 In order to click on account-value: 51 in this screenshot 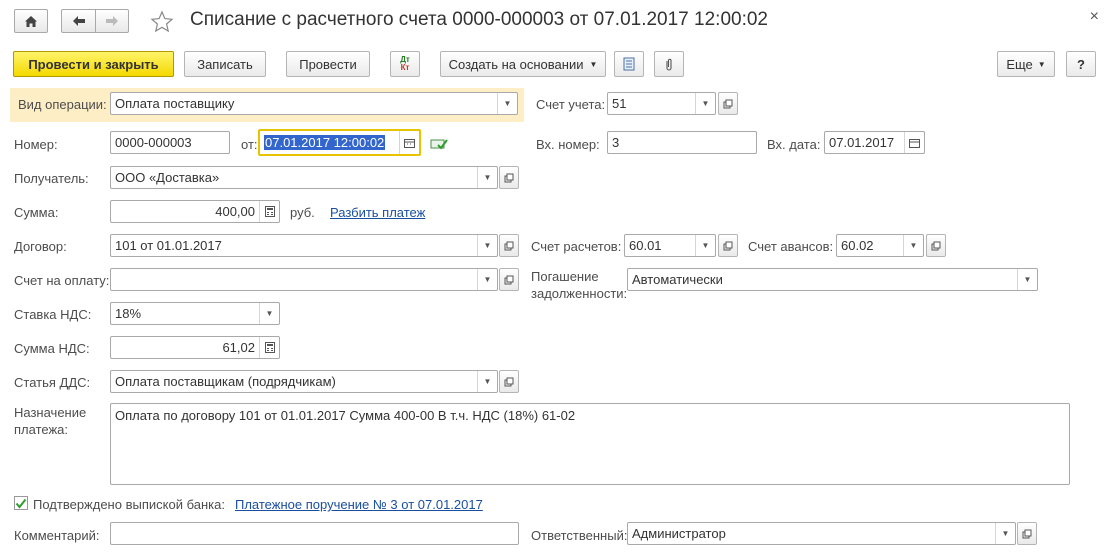, I will do `click(619, 103)`.